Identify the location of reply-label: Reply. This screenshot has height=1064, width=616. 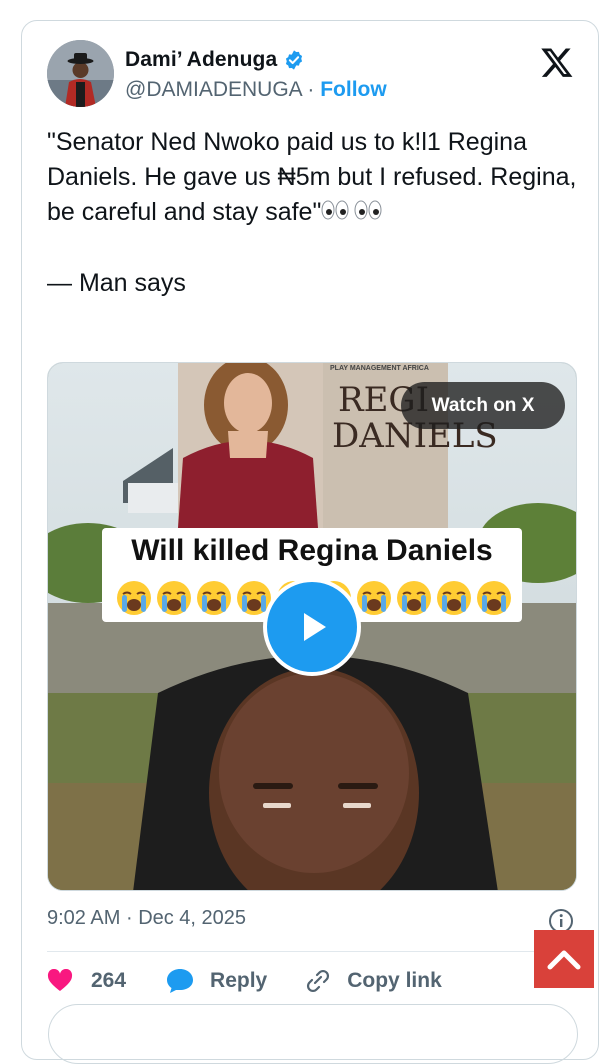
(239, 980).